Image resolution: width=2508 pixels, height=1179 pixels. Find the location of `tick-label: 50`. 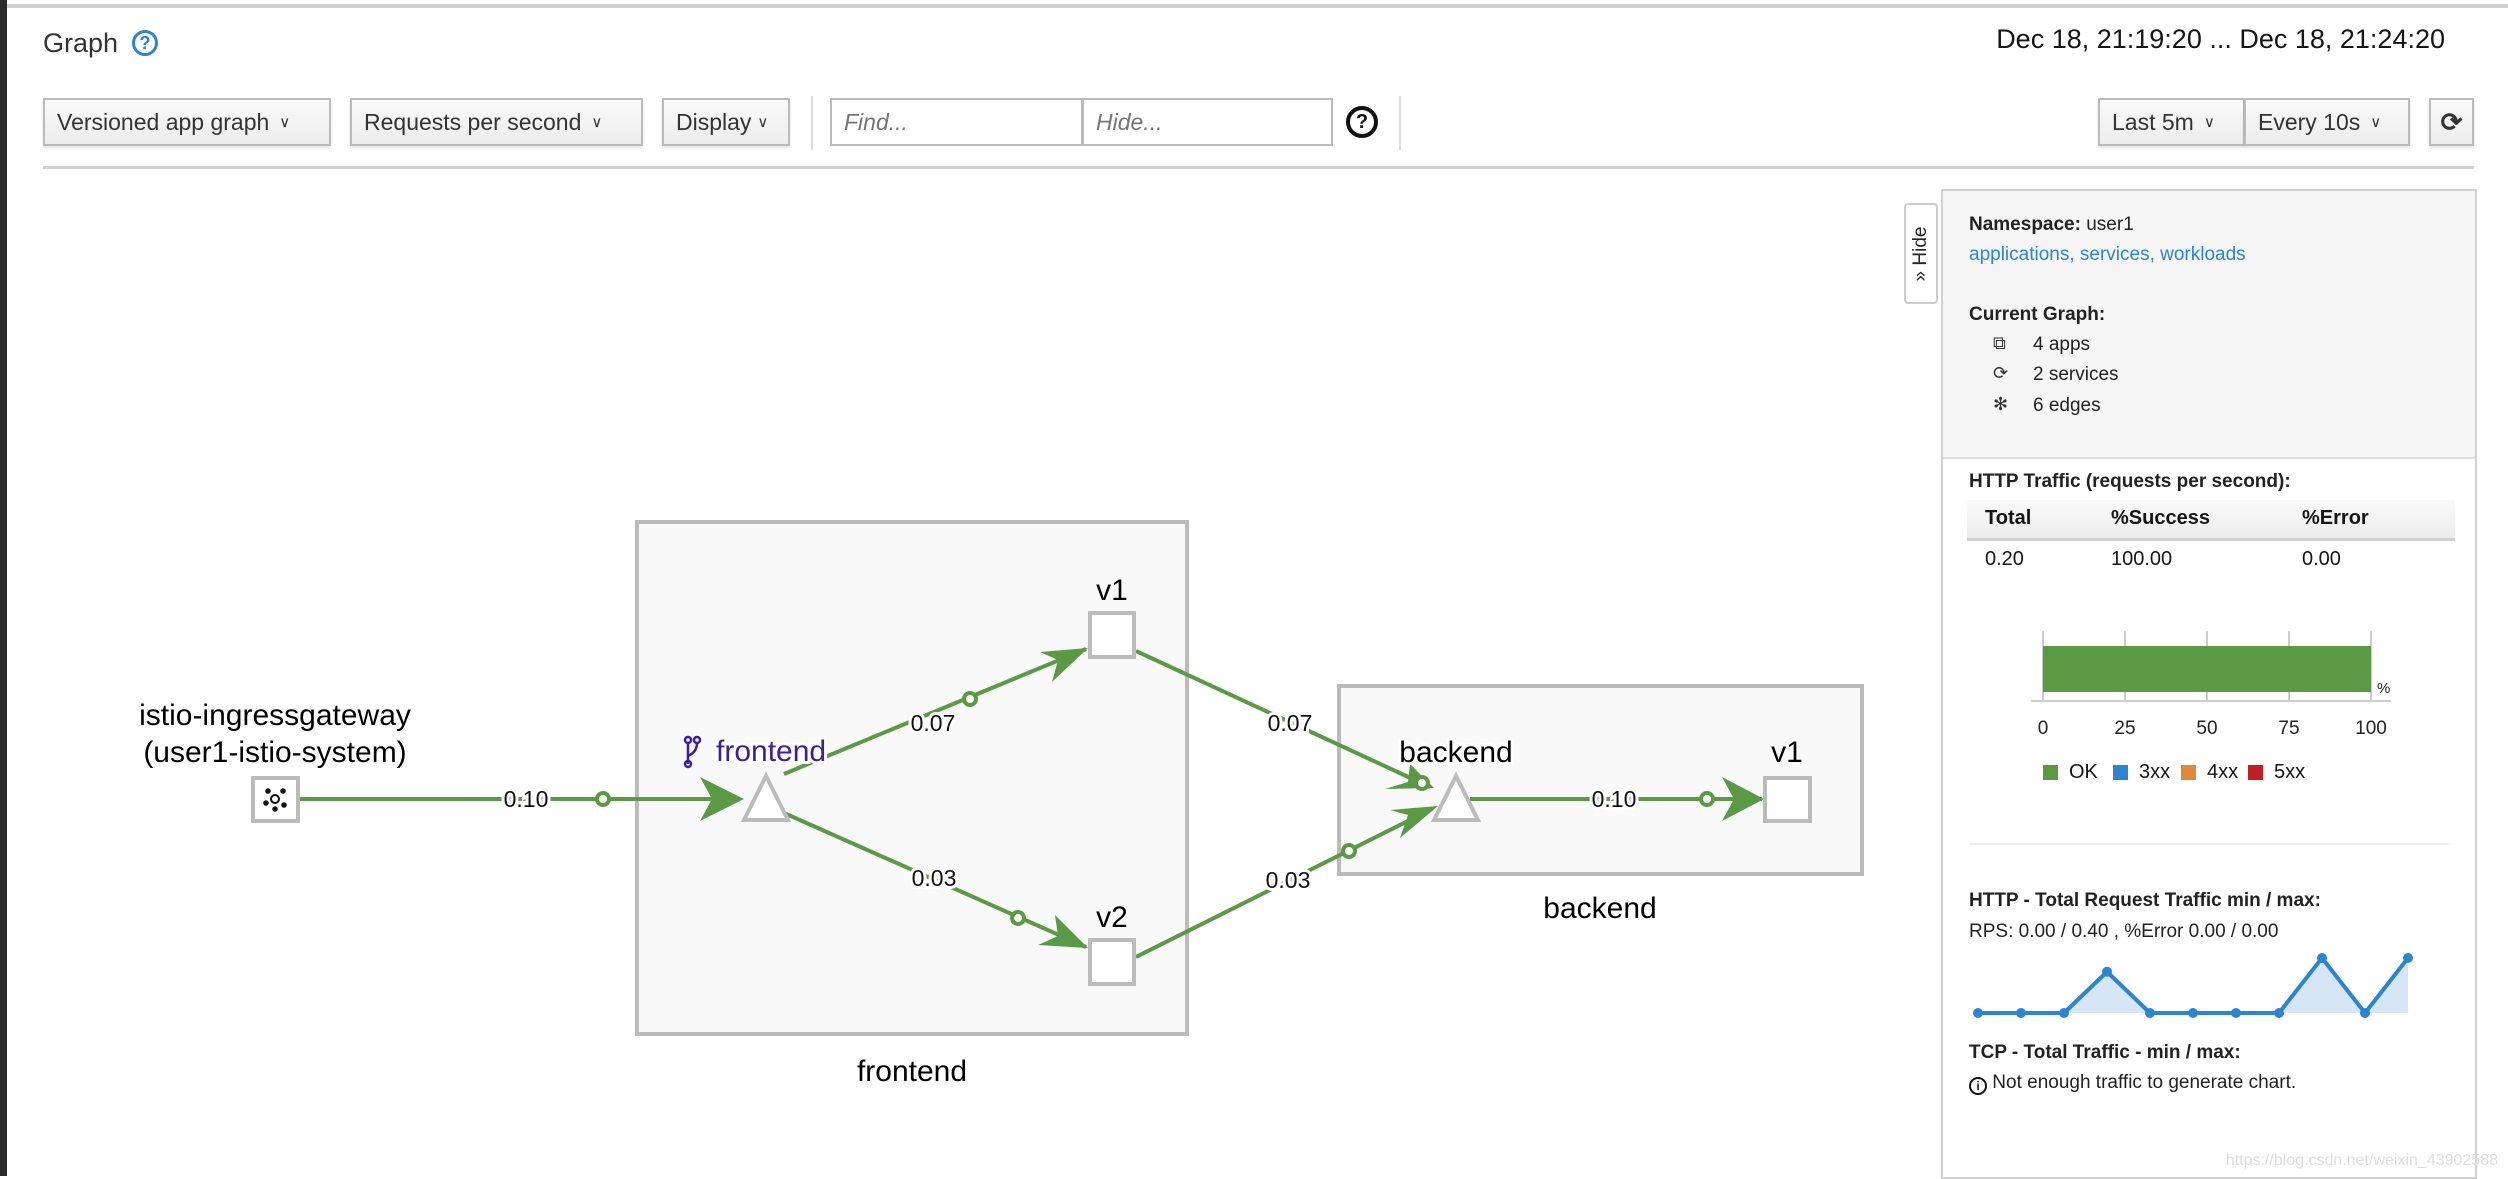

tick-label: 50 is located at coordinates (2206, 728).